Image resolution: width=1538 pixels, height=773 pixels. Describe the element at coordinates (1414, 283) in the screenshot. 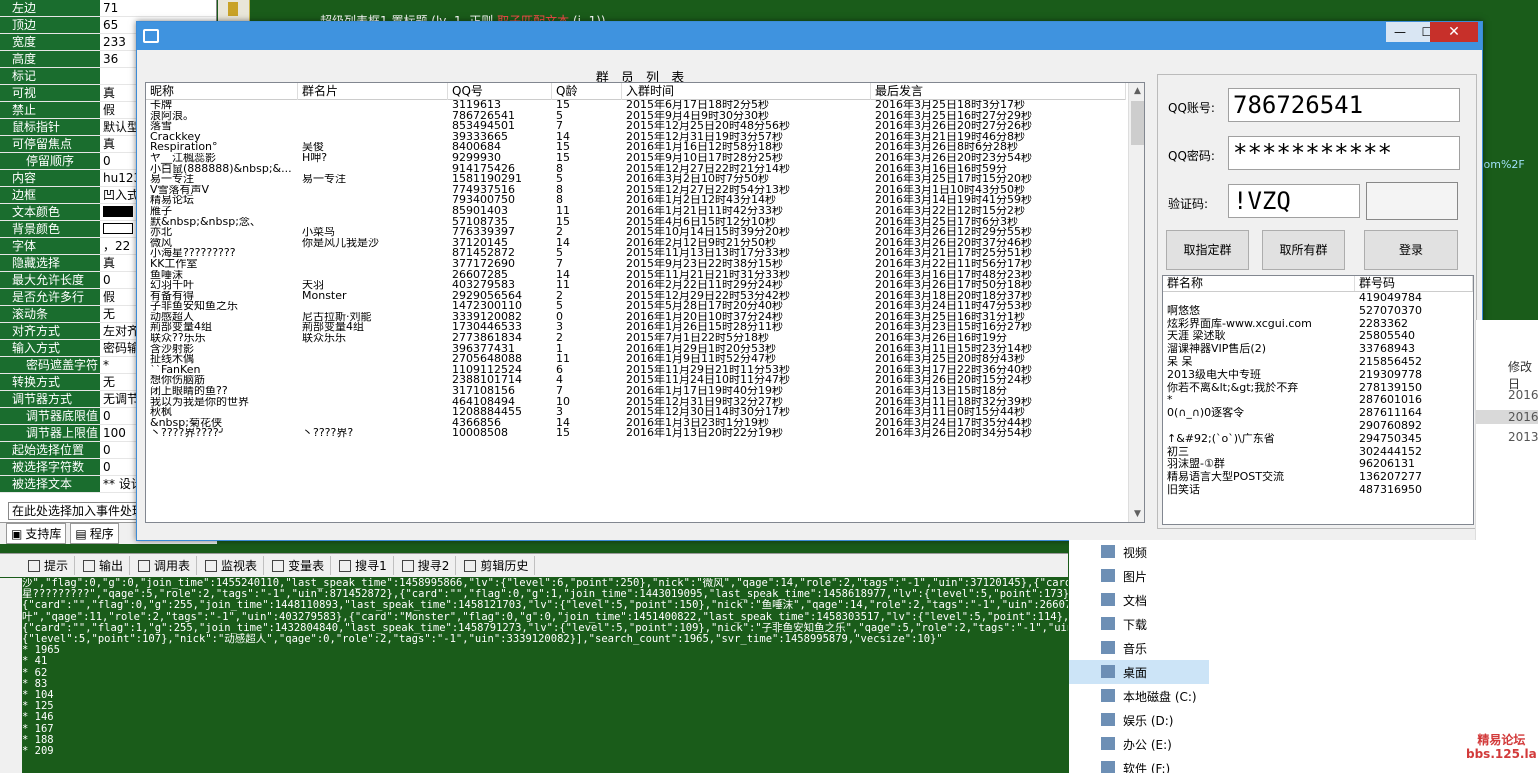

I see `group-number-header: 群号码` at that location.